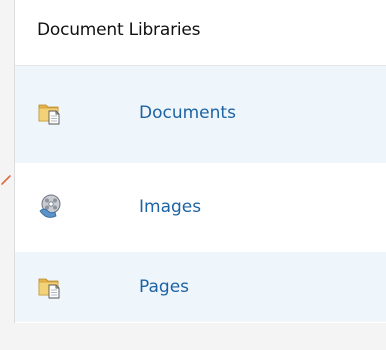 The width and height of the screenshot is (386, 350). Describe the element at coordinates (6, 180) in the screenshot. I see `pointer-marker-icon` at that location.